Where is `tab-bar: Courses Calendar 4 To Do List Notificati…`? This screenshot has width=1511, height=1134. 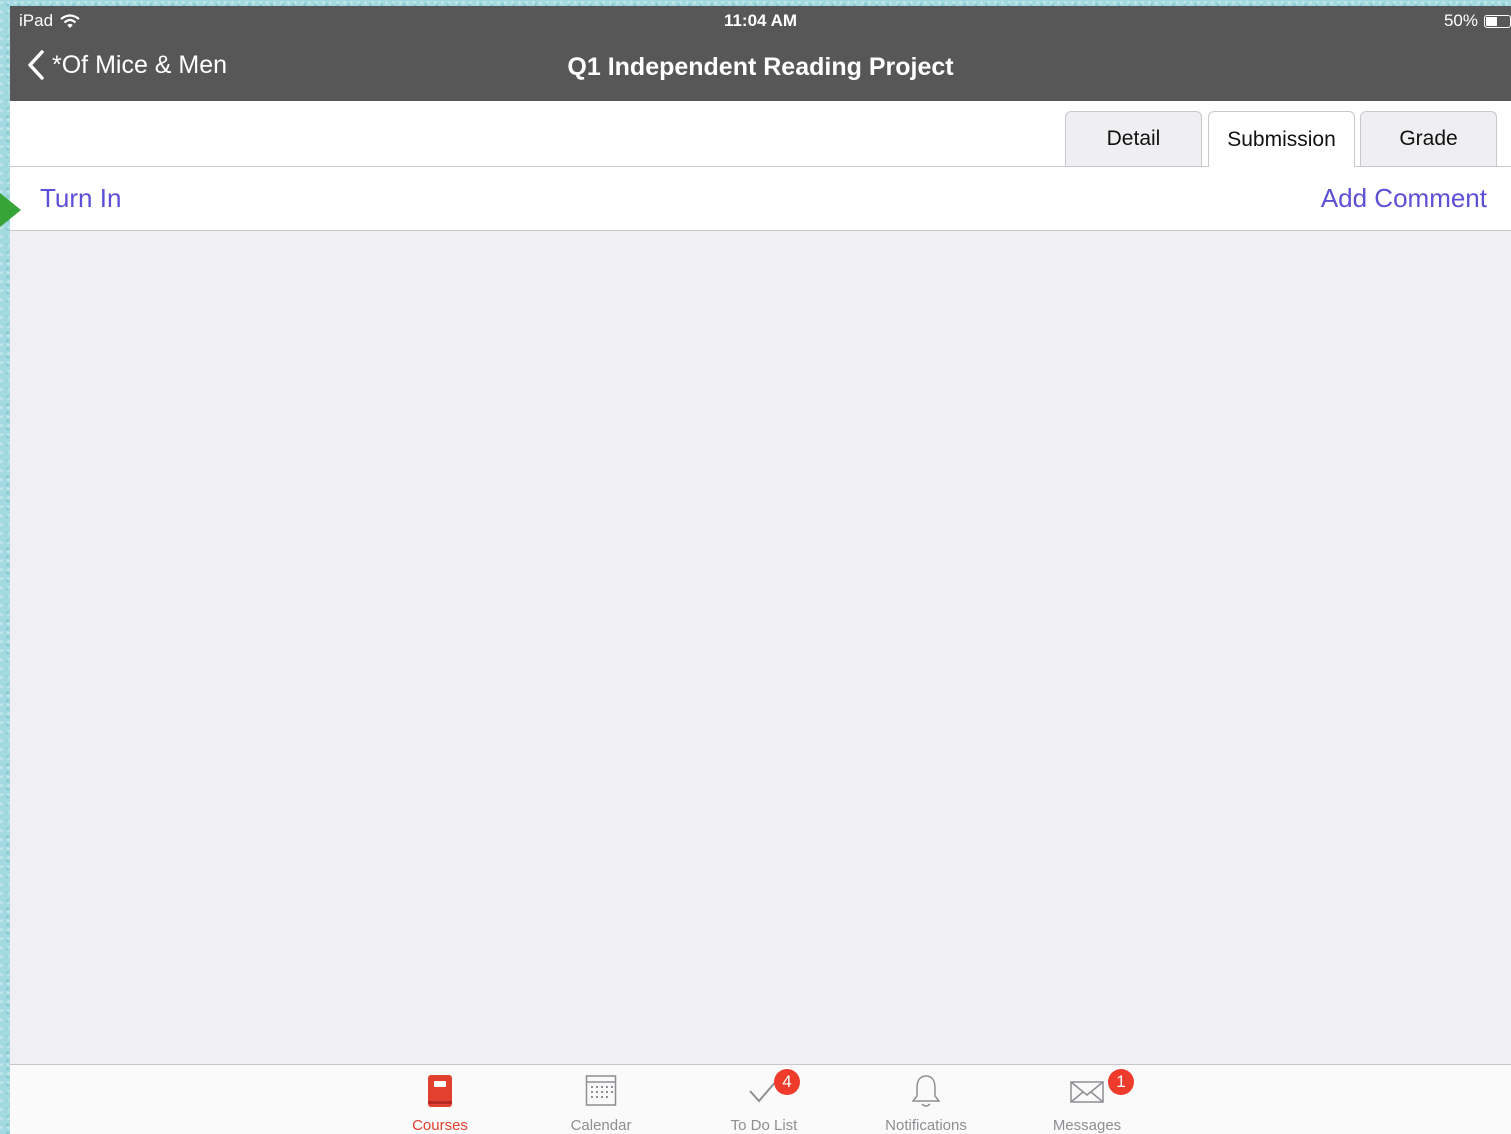
tab-bar: Courses Calendar 4 To Do List Notificati… is located at coordinates (760, 1099).